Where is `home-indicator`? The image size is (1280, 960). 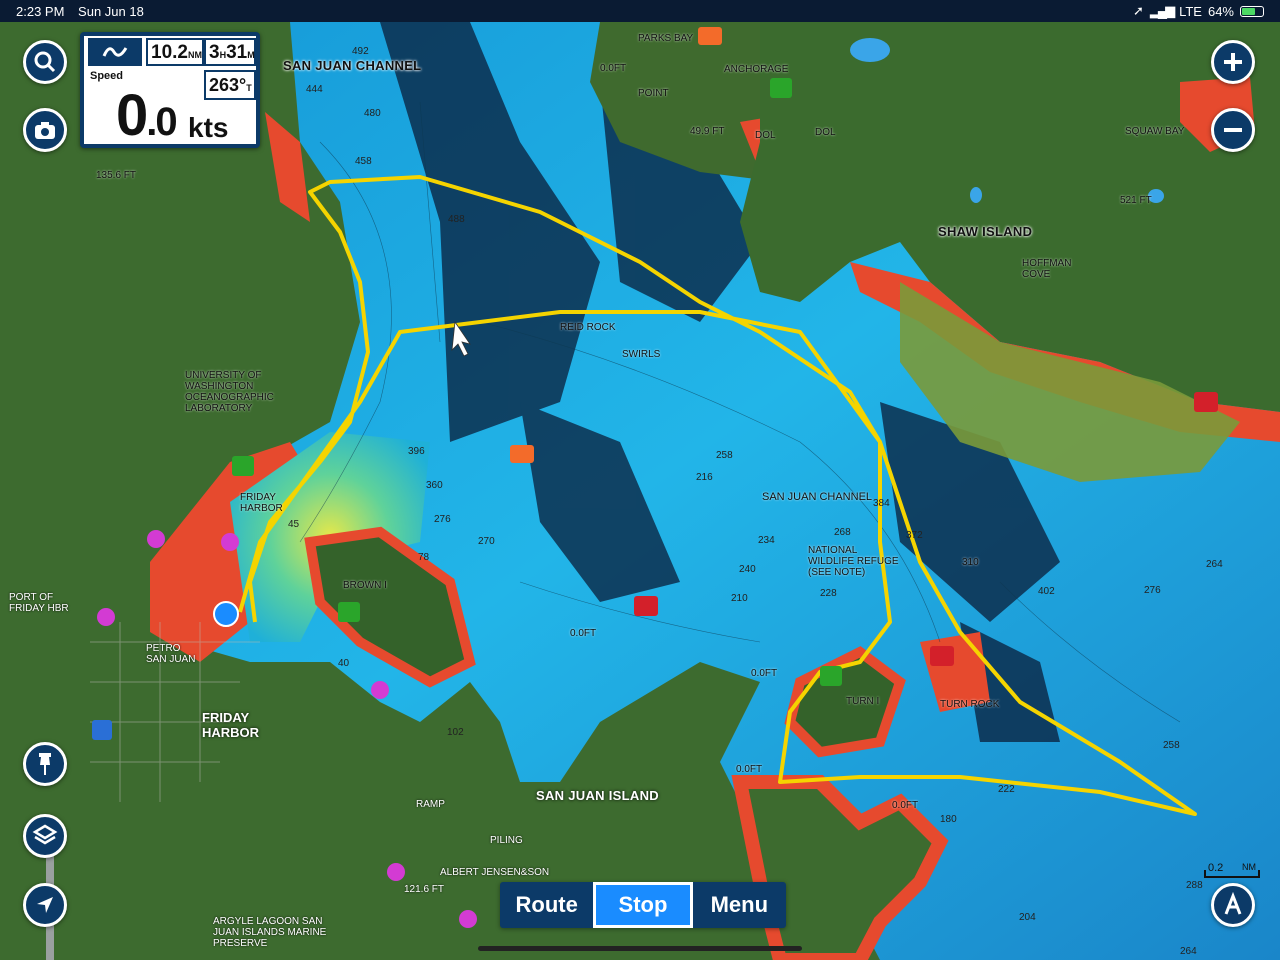
home-indicator is located at coordinates (640, 948).